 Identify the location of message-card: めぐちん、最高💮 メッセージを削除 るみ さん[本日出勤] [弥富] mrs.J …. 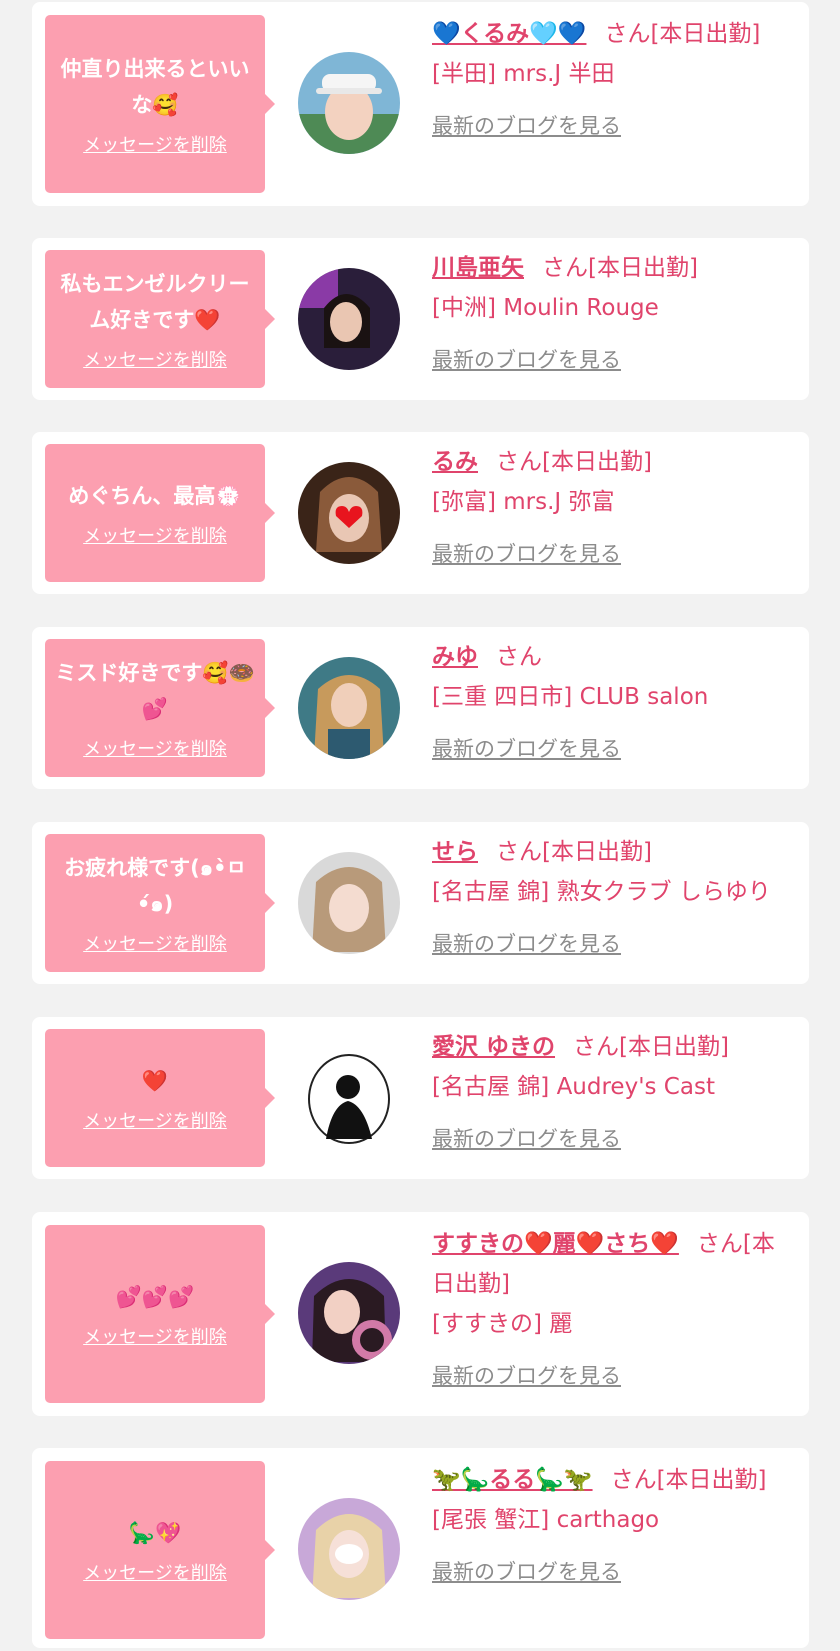
(420, 513).